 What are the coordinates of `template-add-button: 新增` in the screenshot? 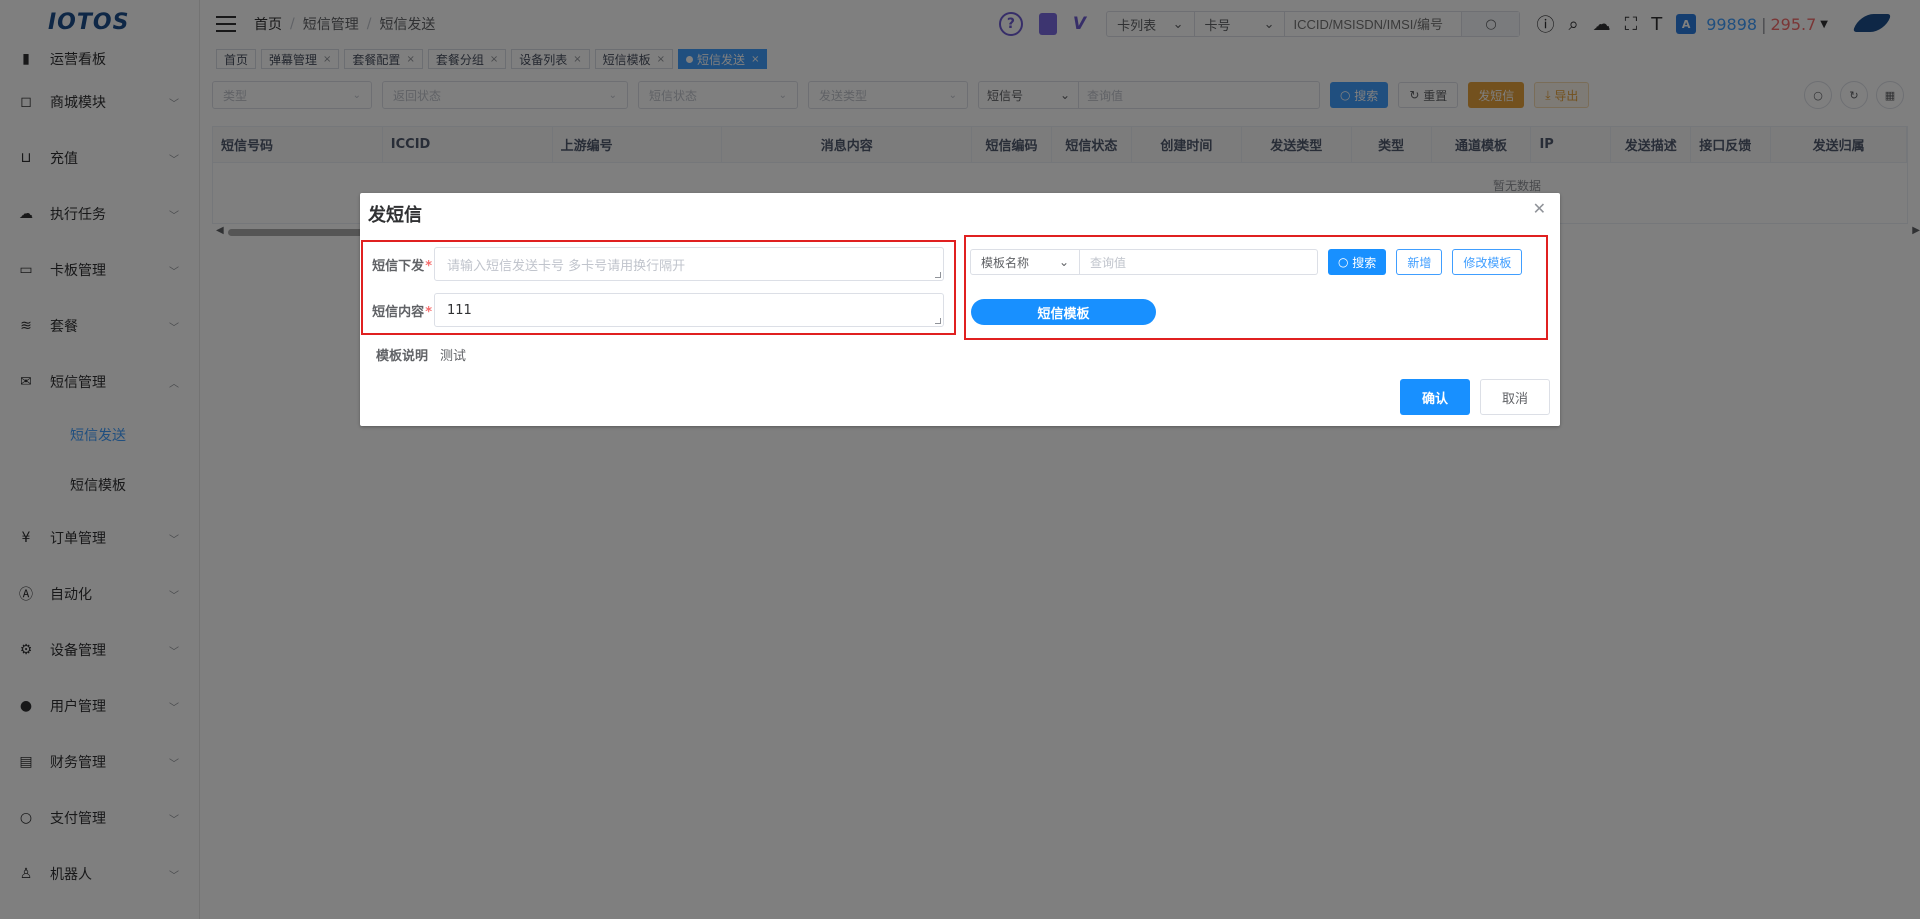 It's located at (1419, 262).